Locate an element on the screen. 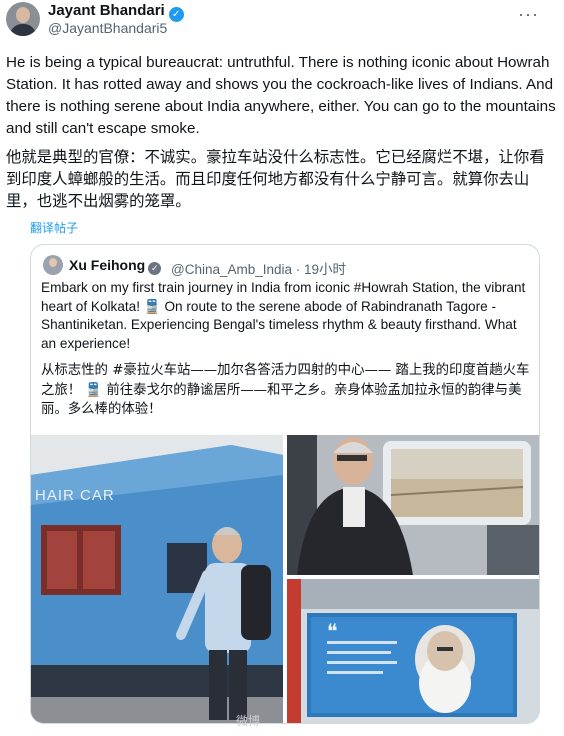  avatar-body is located at coordinates (23, 30).